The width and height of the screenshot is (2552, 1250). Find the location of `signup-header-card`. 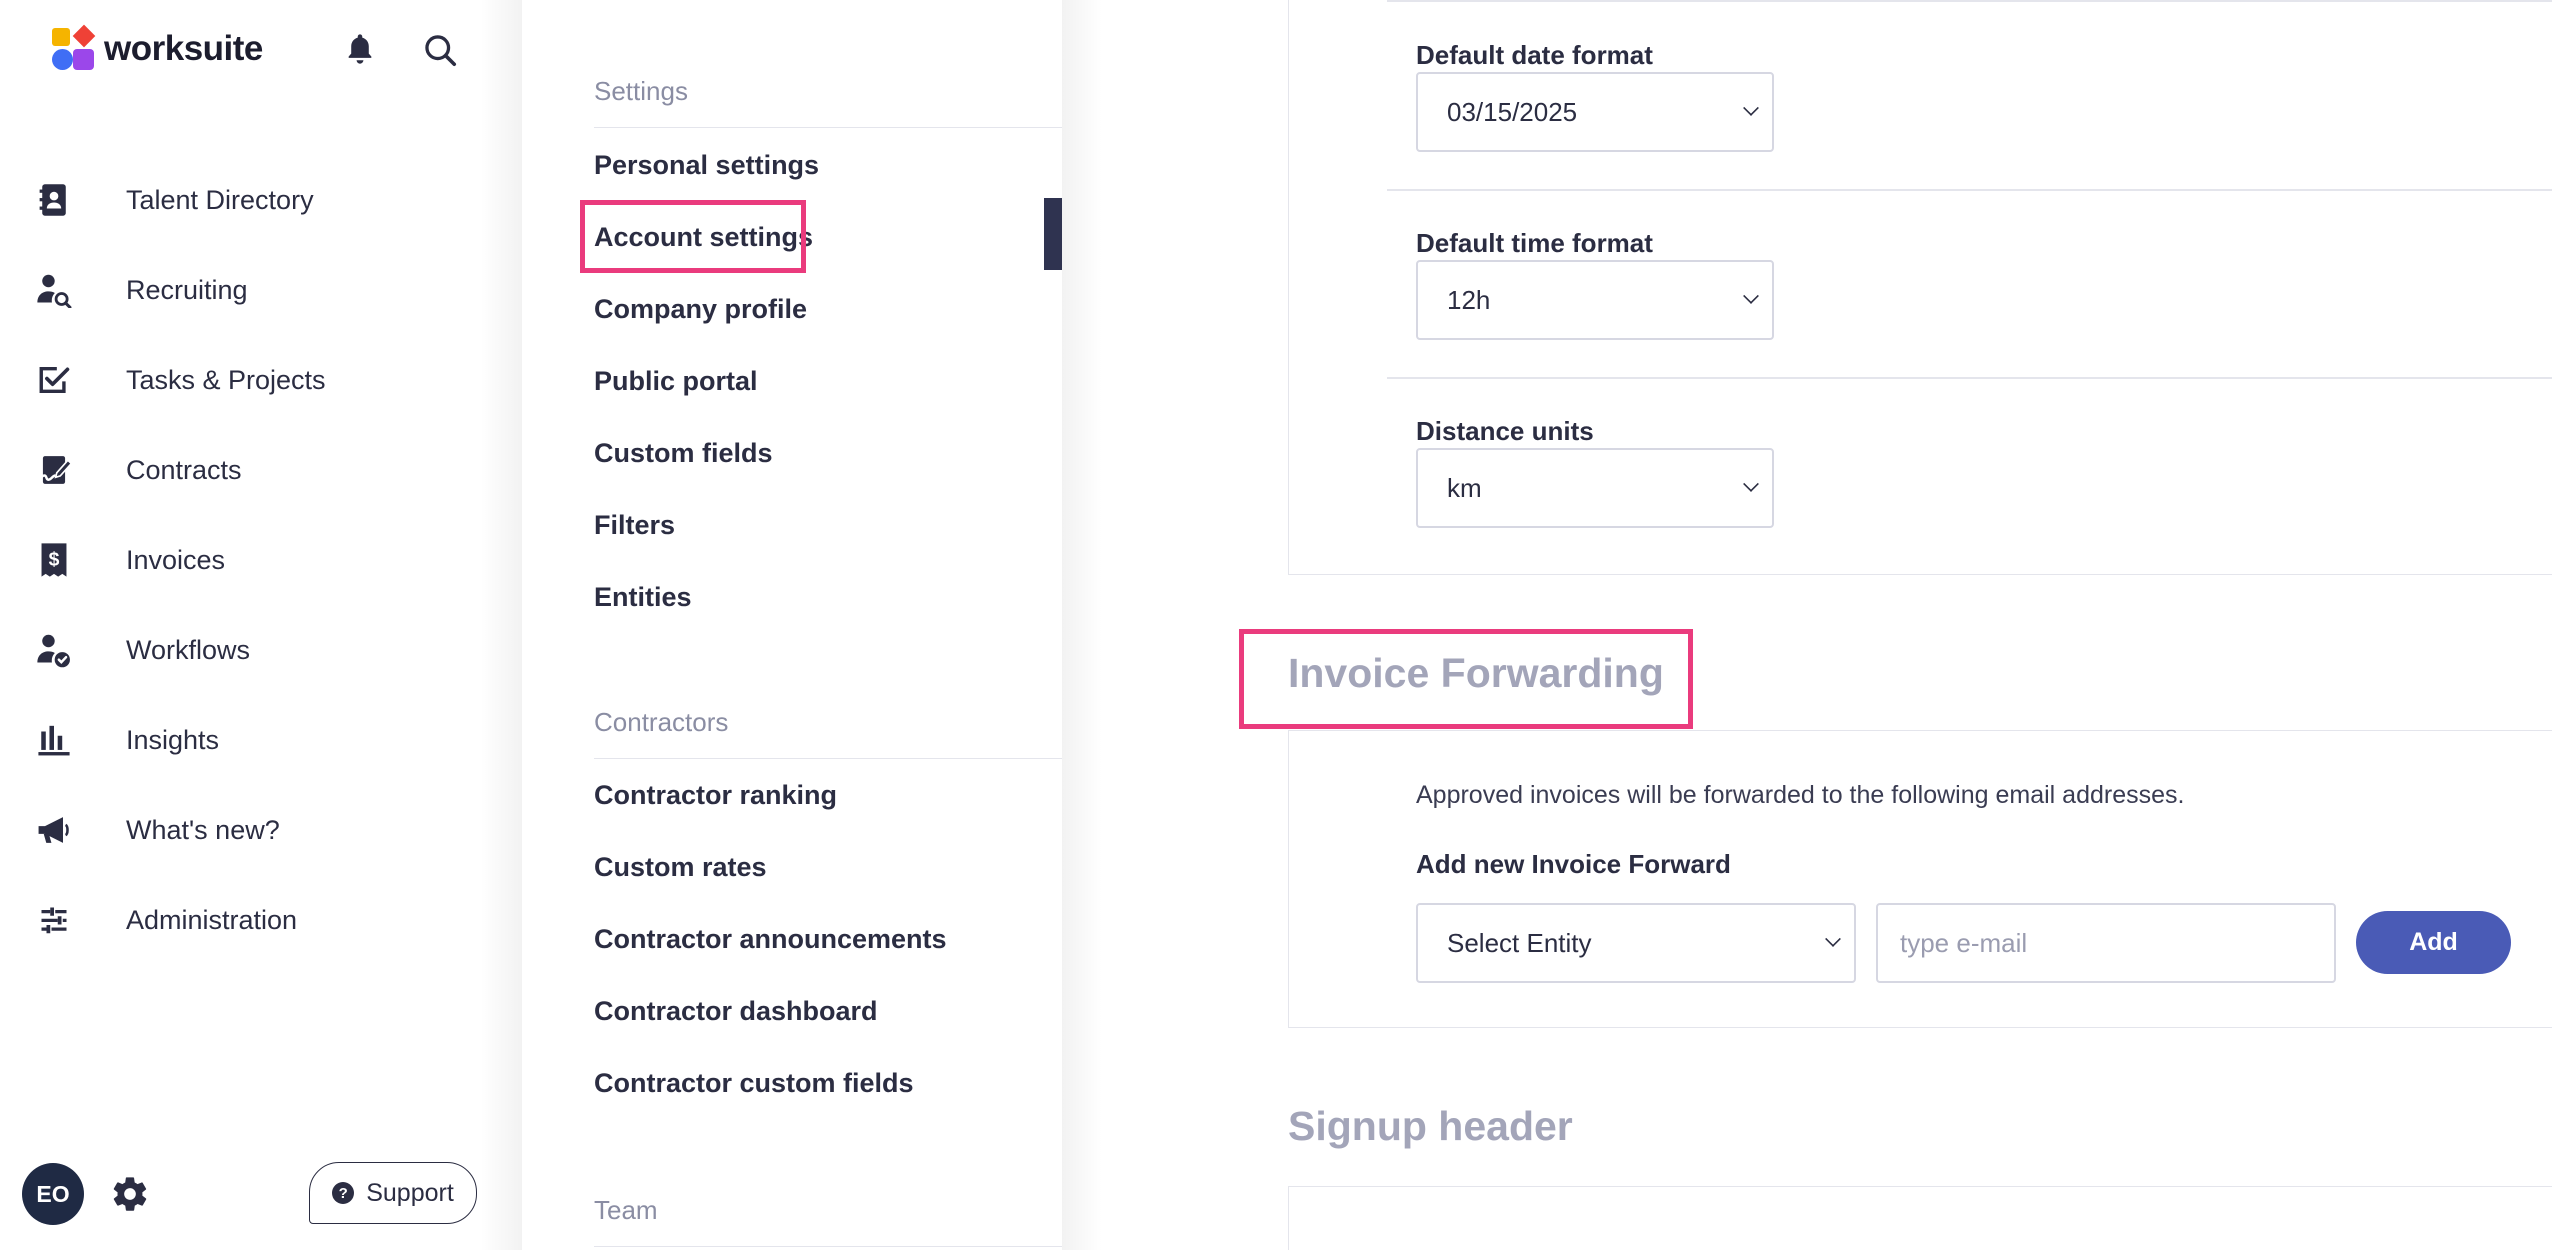

signup-header-card is located at coordinates (1920, 1218).